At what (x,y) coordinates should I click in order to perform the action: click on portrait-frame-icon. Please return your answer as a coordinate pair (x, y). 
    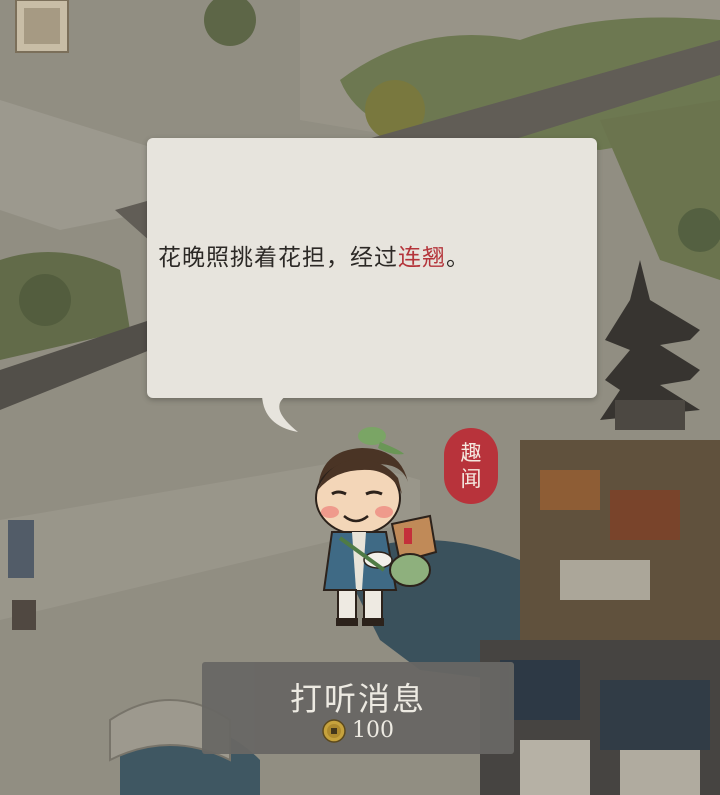
    Looking at the image, I should click on (42, 28).